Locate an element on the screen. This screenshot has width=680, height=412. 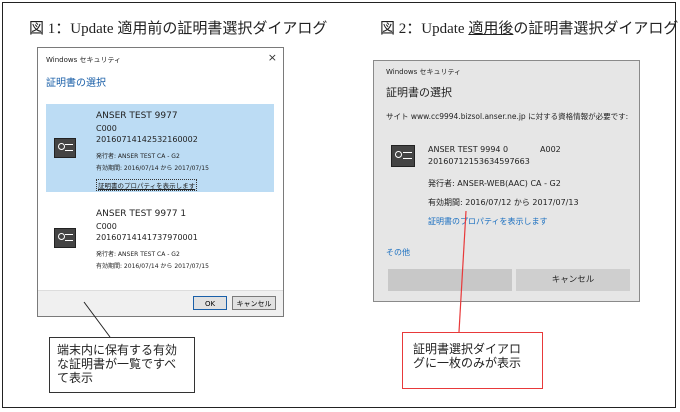
callout1-pointer is located at coordinates (97, 319).